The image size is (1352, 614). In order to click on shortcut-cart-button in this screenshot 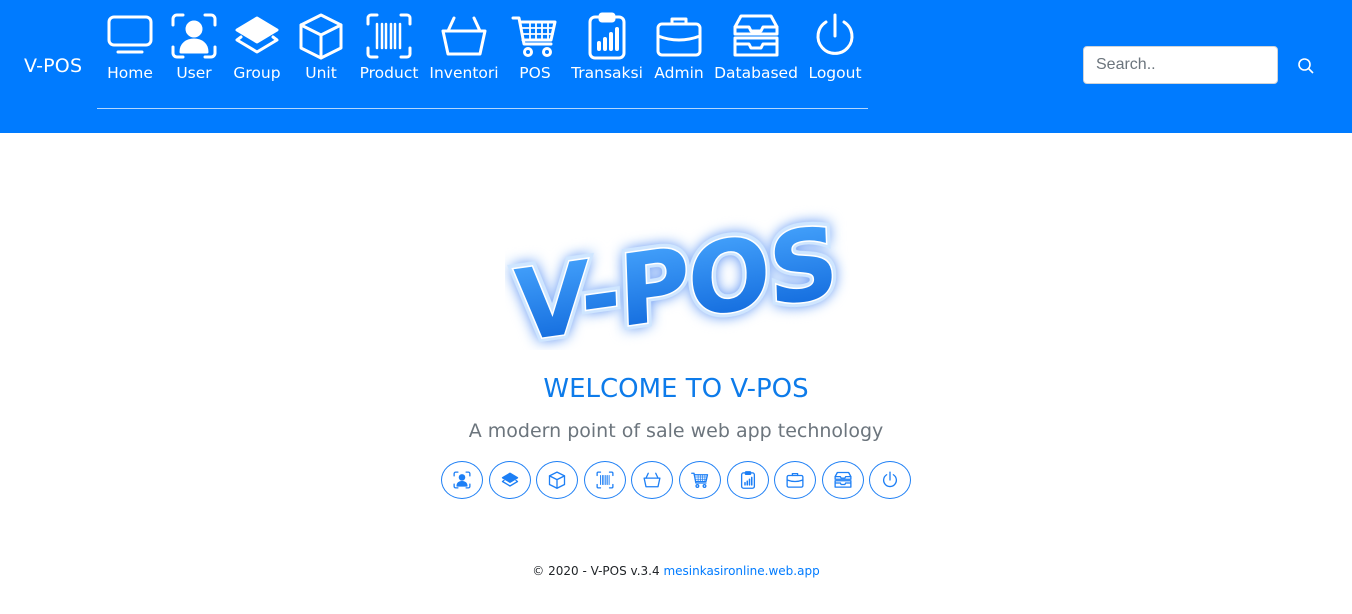, I will do `click(700, 480)`.